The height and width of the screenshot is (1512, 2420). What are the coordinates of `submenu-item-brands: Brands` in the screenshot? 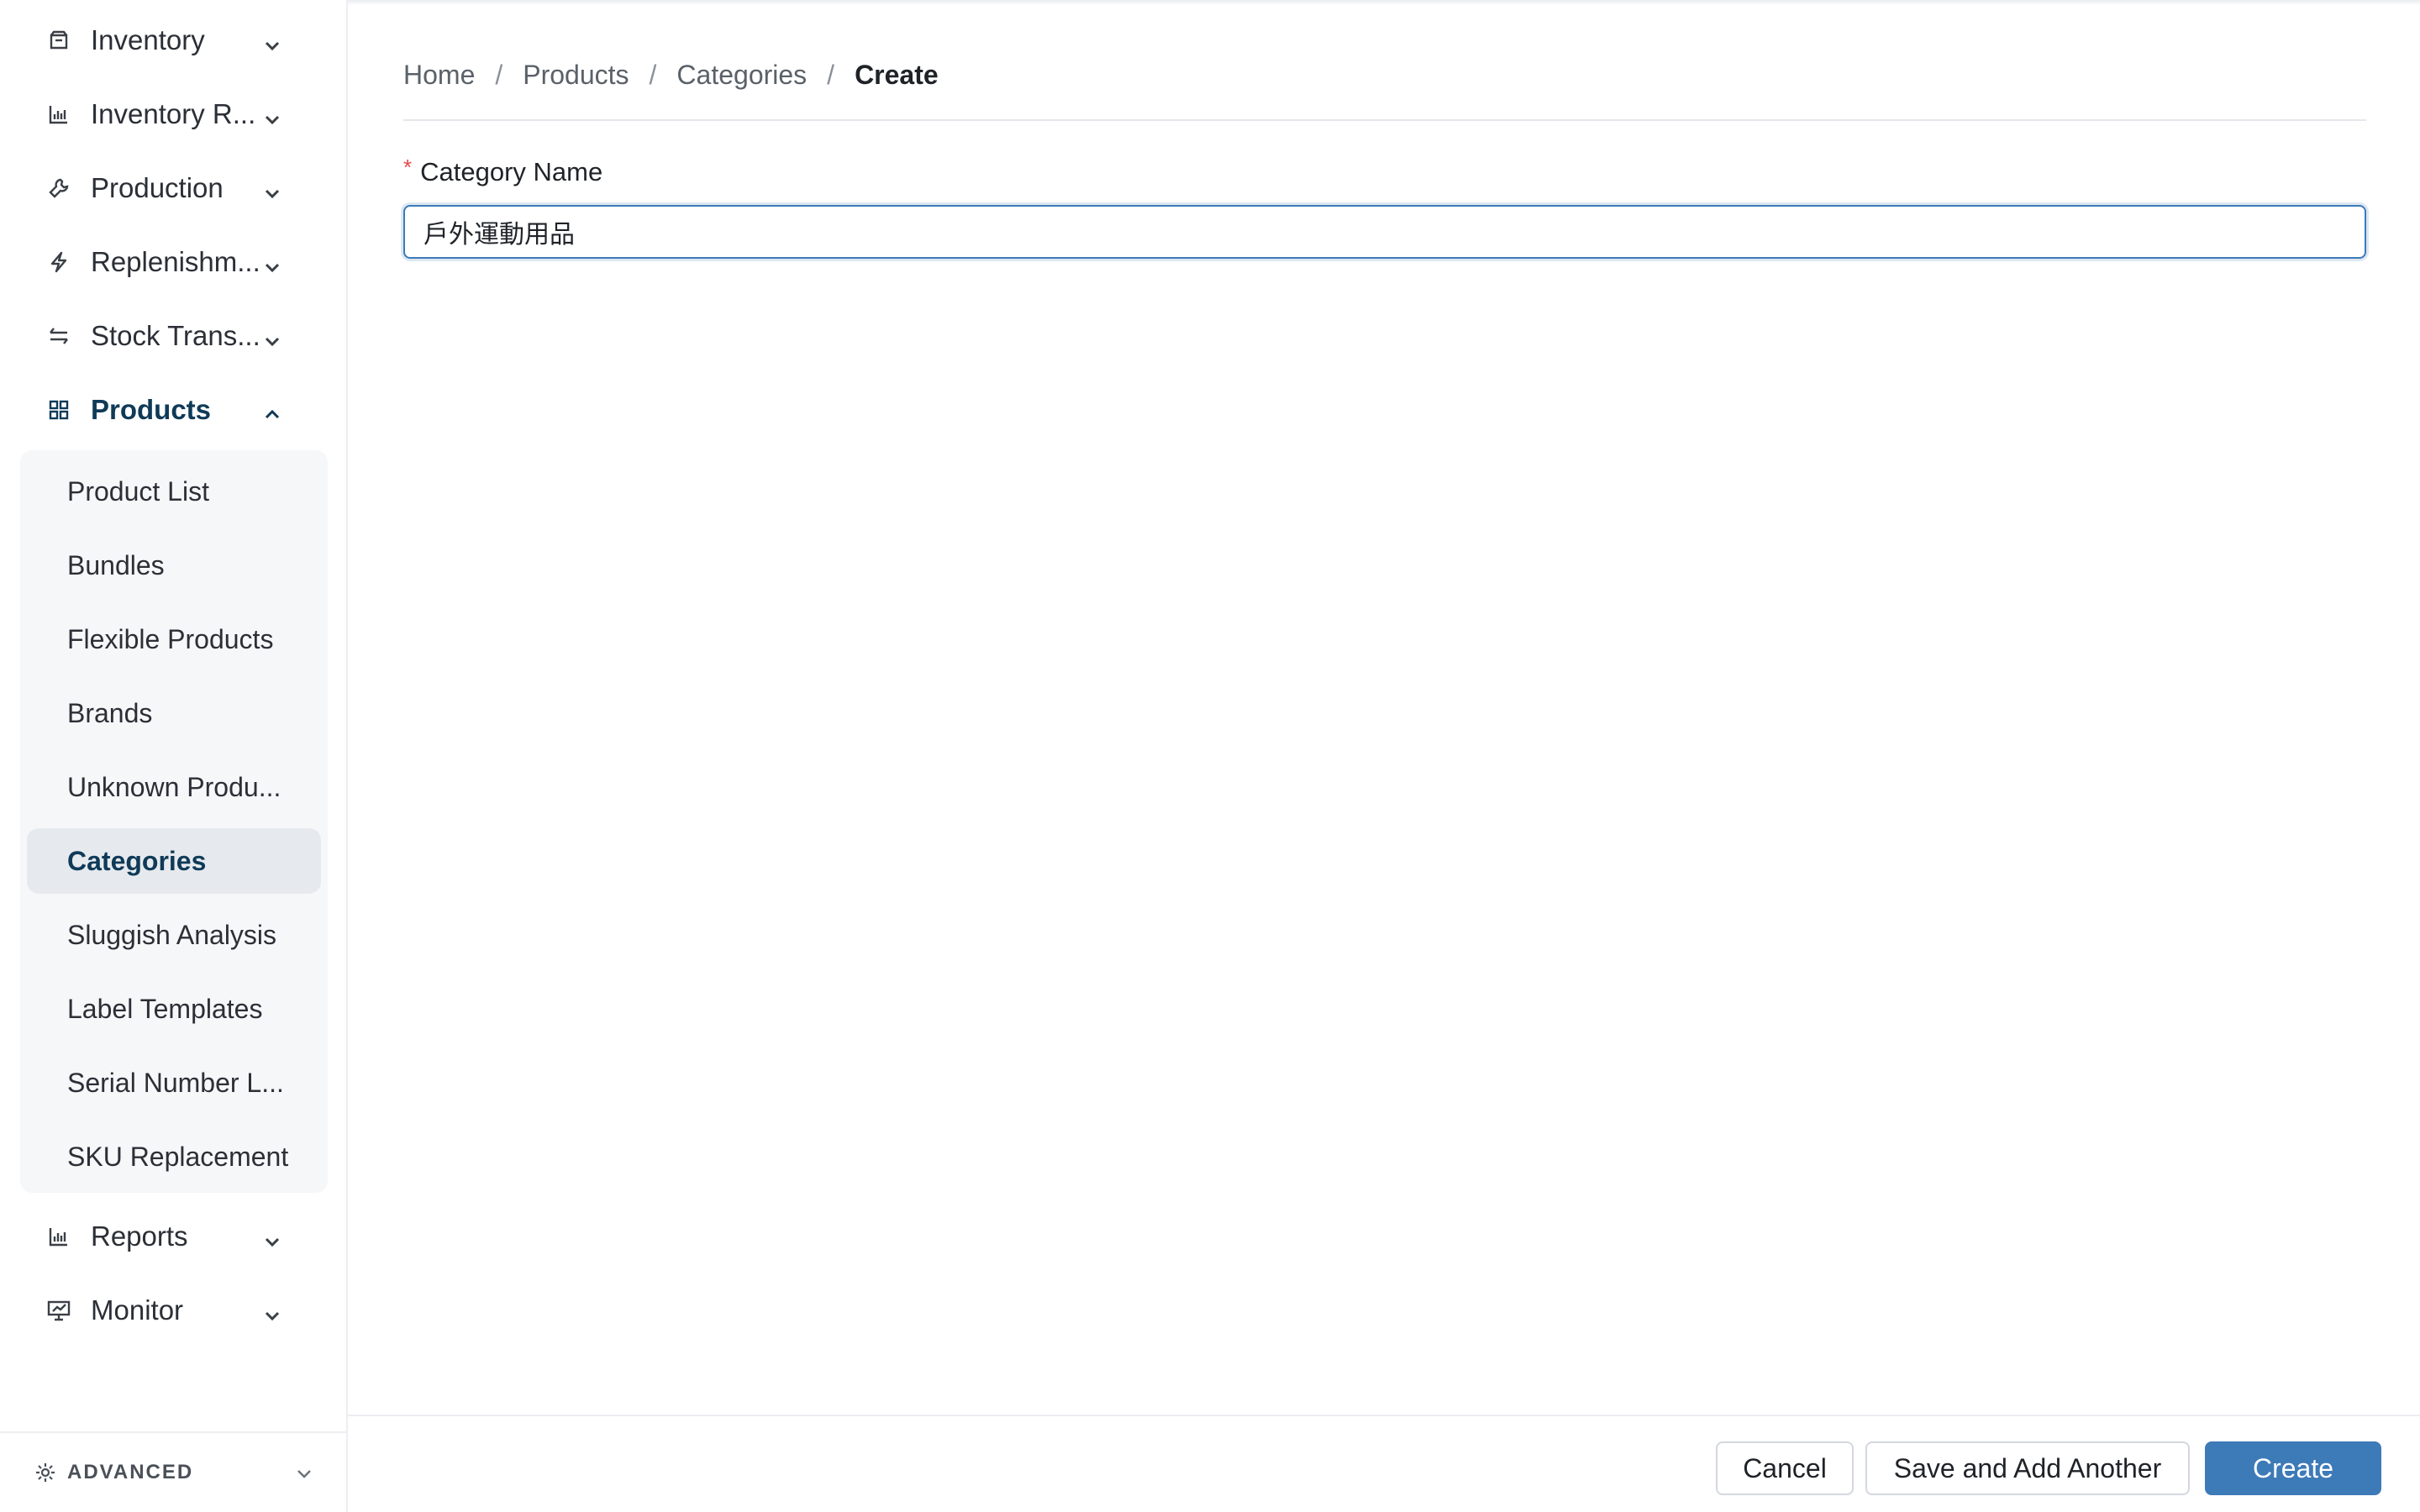 It's located at (174, 713).